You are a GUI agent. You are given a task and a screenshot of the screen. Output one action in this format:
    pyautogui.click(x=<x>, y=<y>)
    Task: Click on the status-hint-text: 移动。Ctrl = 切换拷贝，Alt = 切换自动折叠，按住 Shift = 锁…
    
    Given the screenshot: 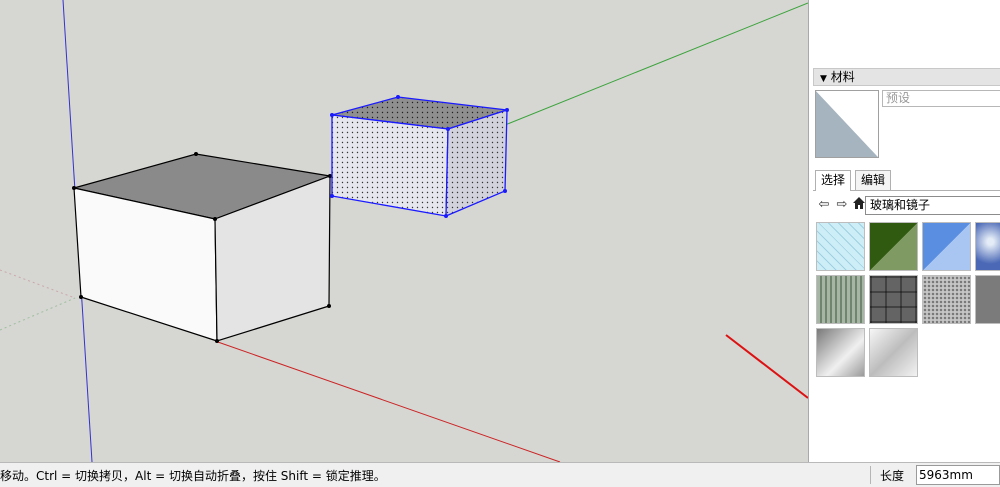 What is the action you would take?
    pyautogui.click(x=193, y=476)
    